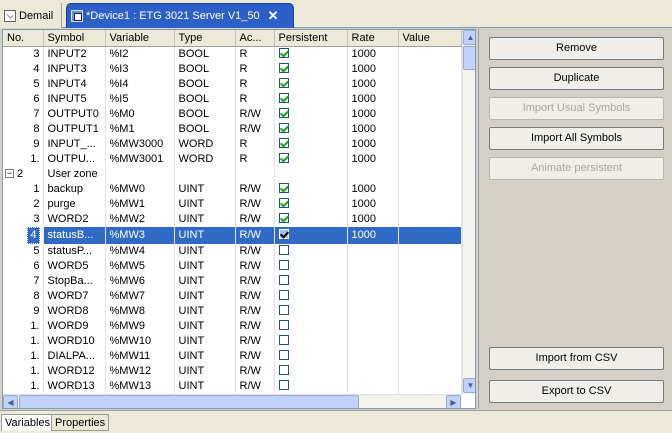 The width and height of the screenshot is (672, 433). Describe the element at coordinates (74, 69) in the screenshot. I see `cell-symbol: INPUT3` at that location.